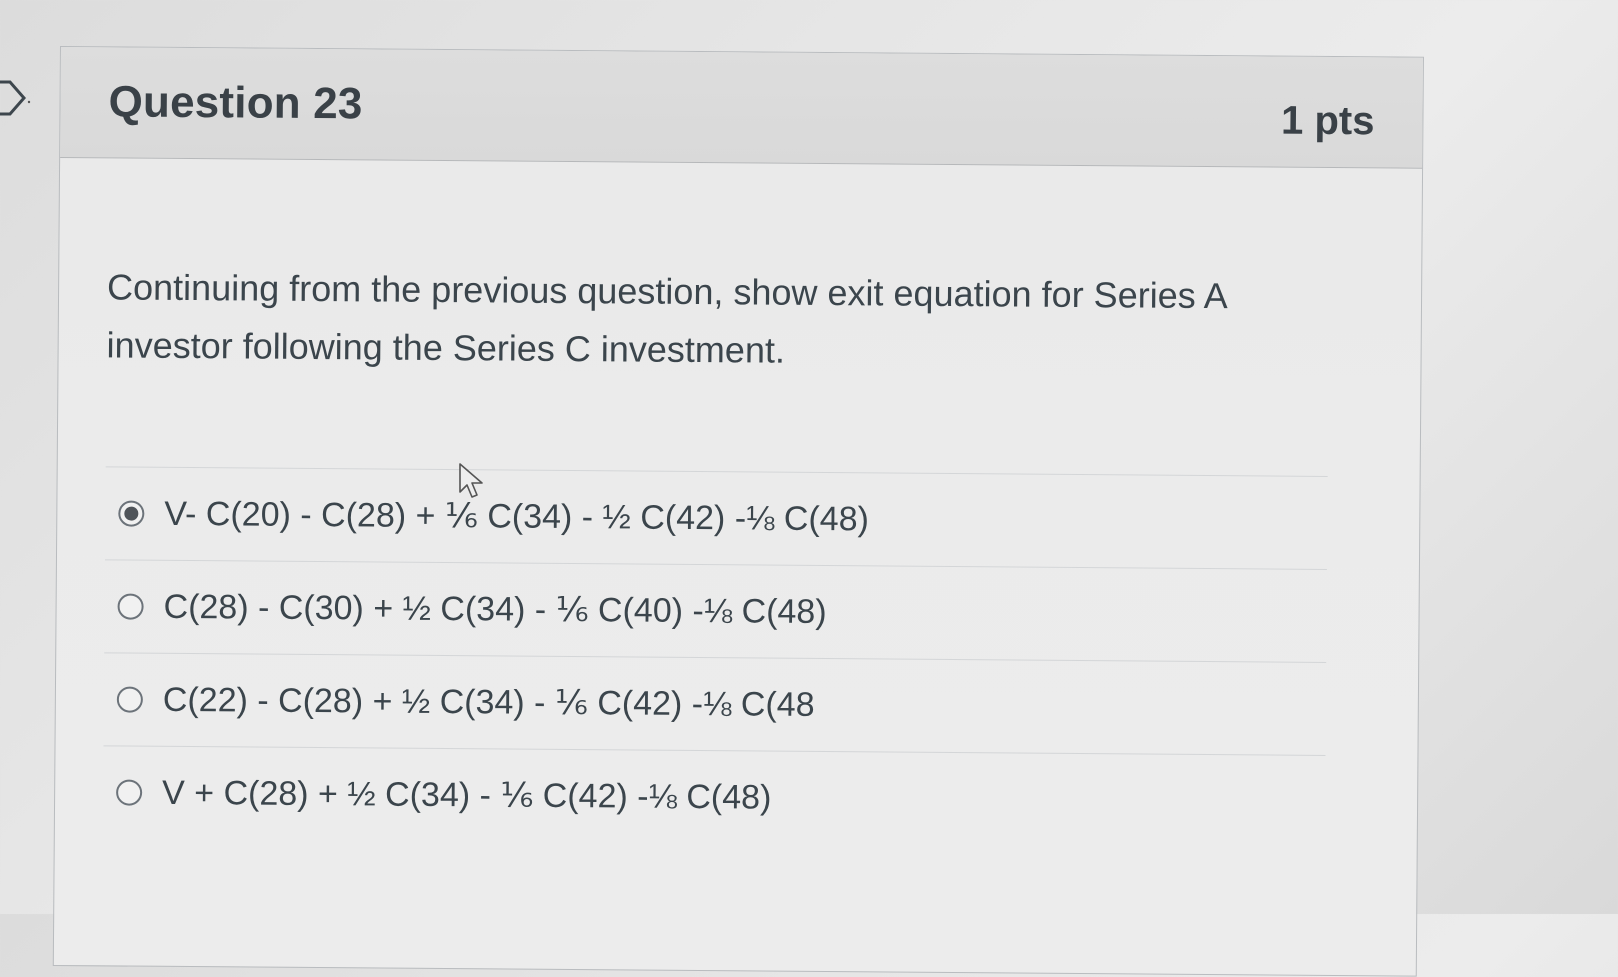 The height and width of the screenshot is (977, 1618). What do you see at coordinates (1327, 121) in the screenshot?
I see `question-points: 1 pts` at bounding box center [1327, 121].